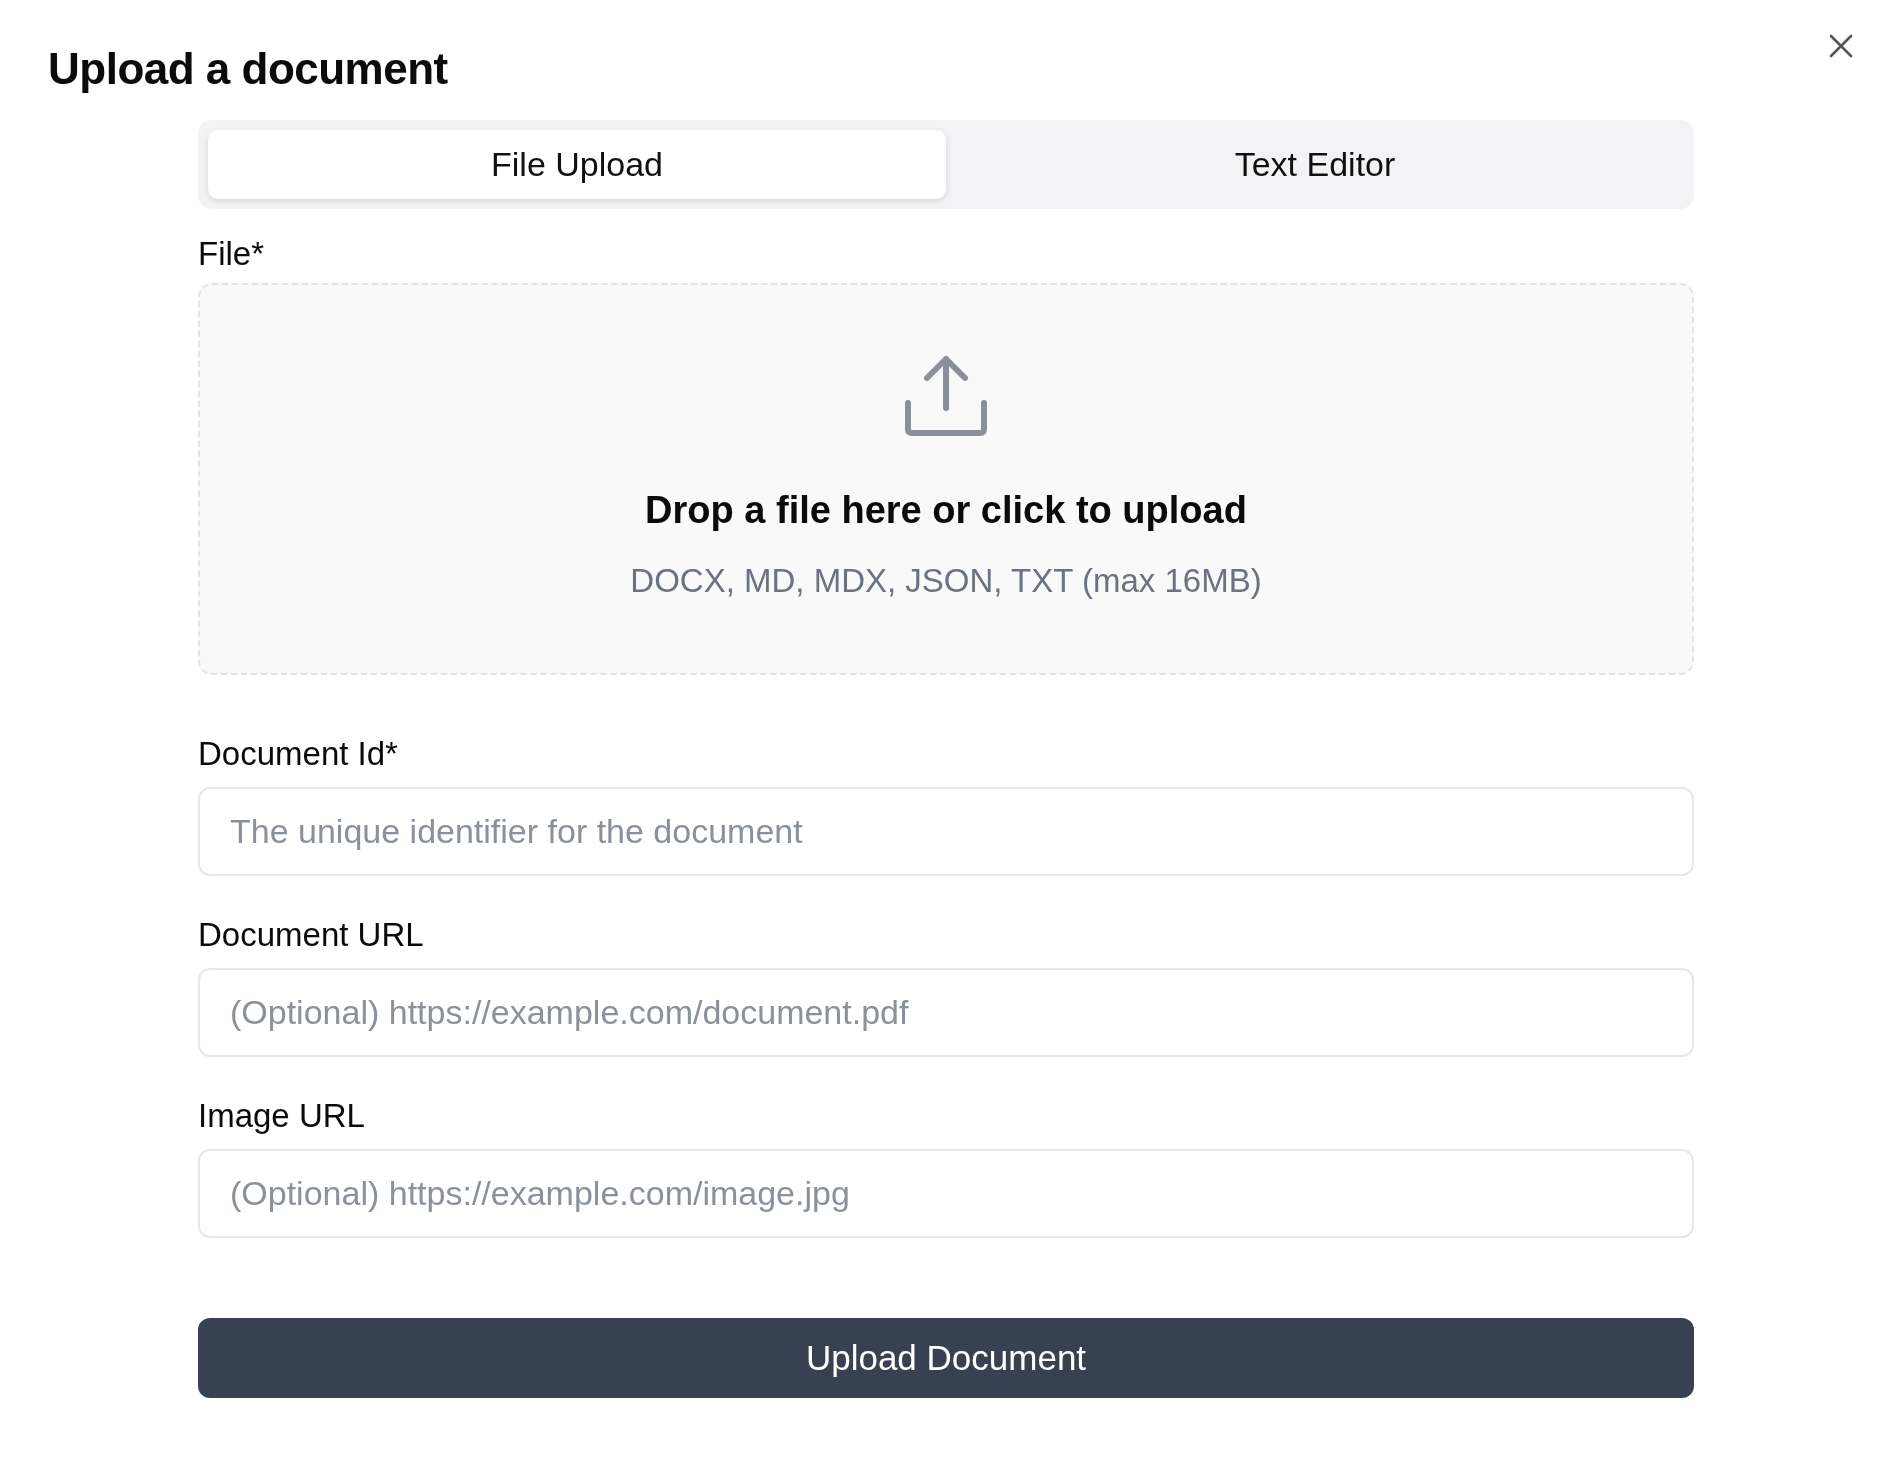  I want to click on file-formats-hint: DOCX, MD, MDX, JSON, TXT (max 16MB), so click(946, 581).